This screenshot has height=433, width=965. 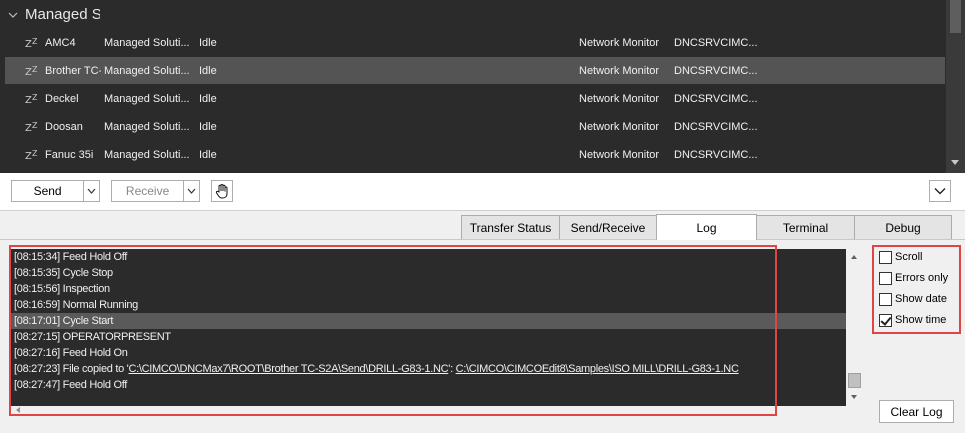 What do you see at coordinates (48, 191) in the screenshot?
I see `send-button: Send` at bounding box center [48, 191].